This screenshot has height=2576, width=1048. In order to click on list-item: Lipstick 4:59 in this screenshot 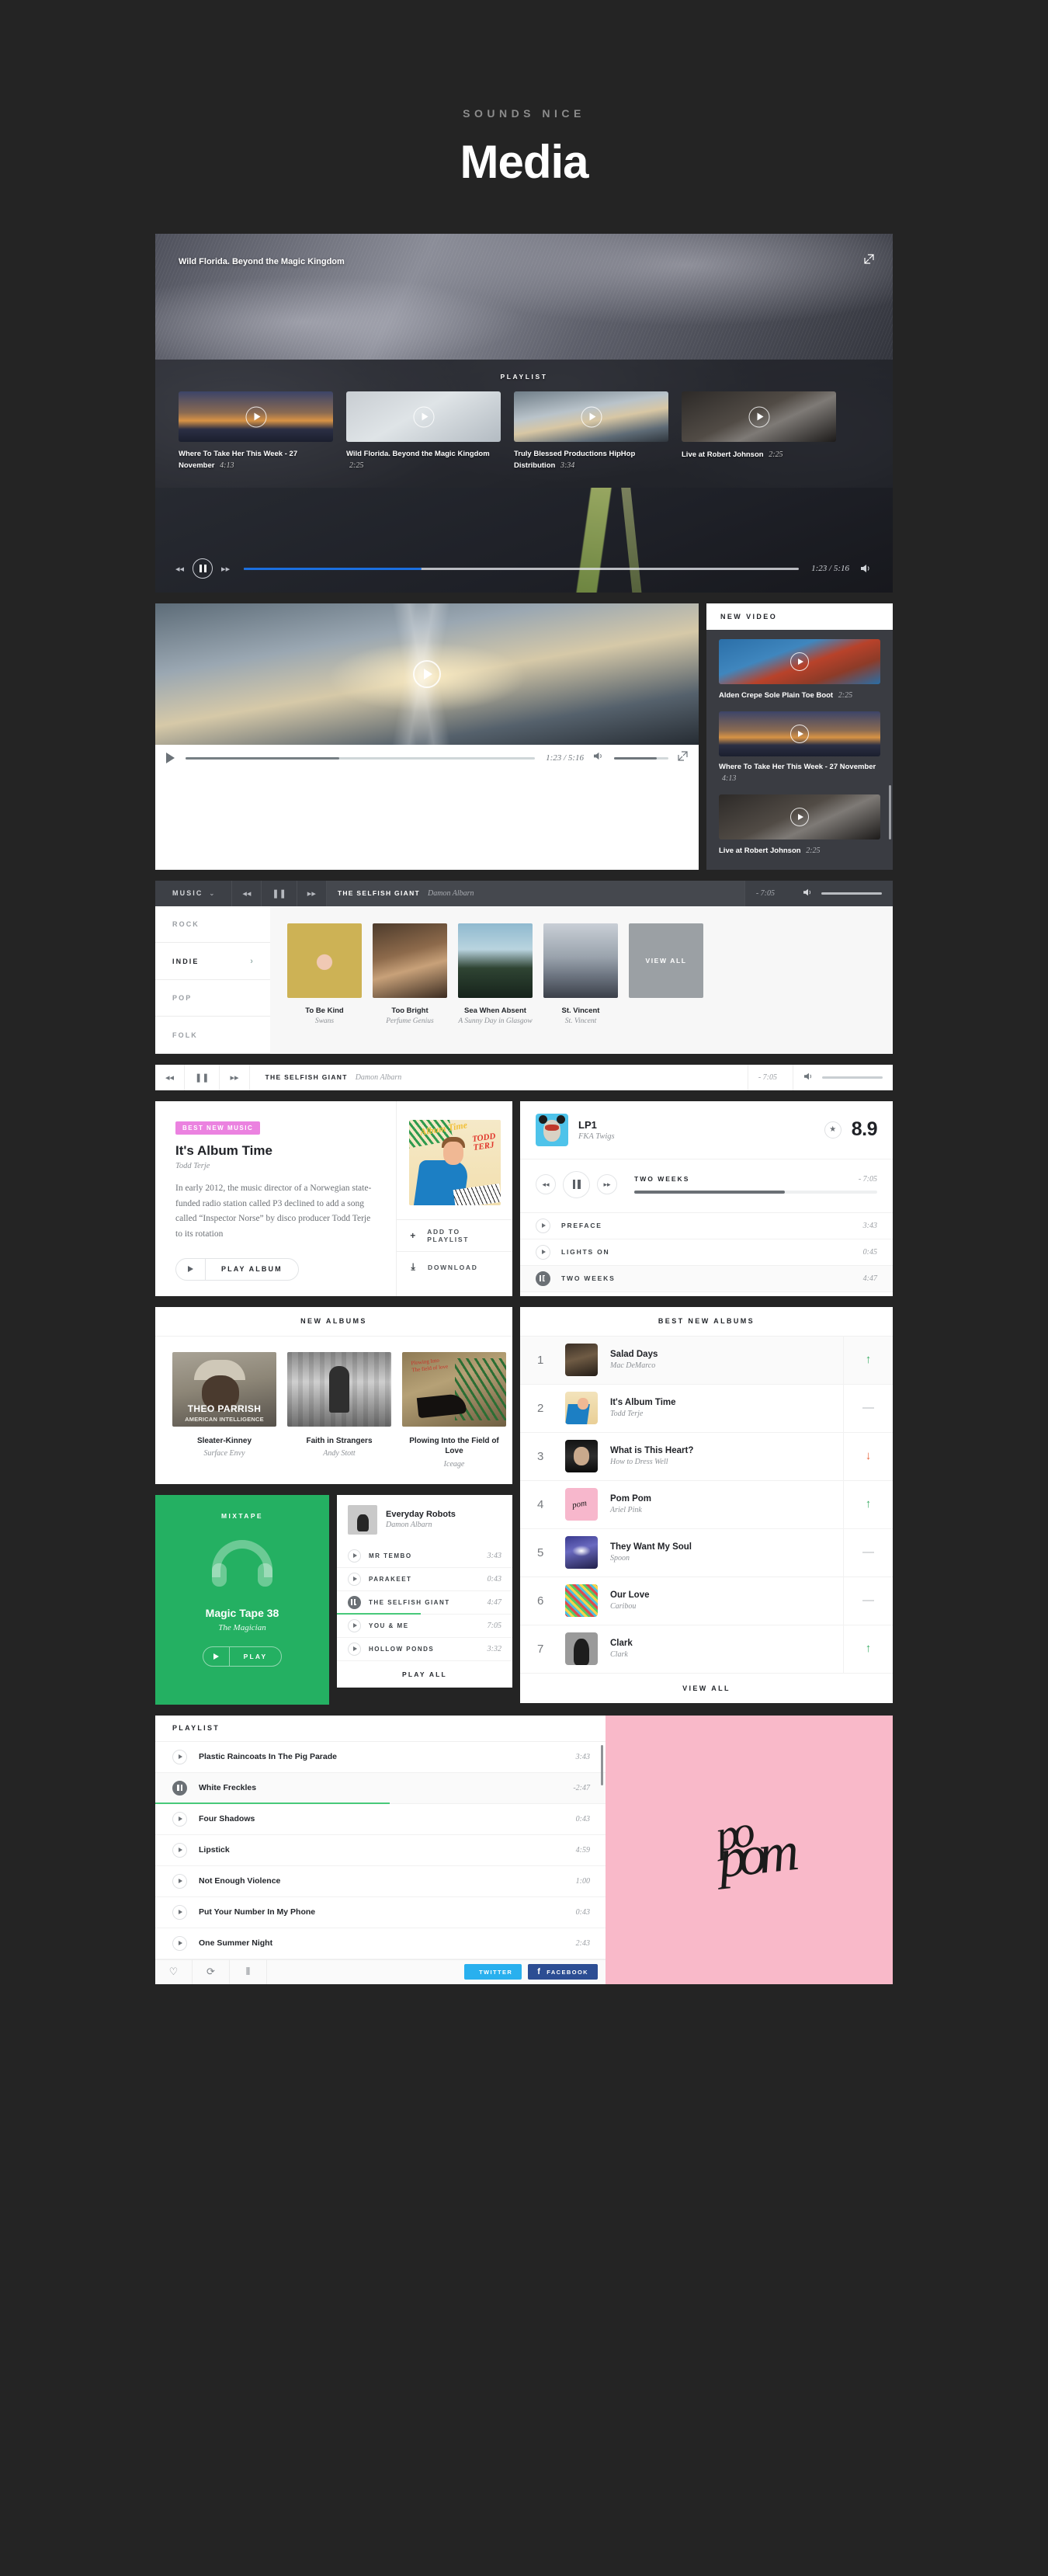, I will do `click(380, 1850)`.